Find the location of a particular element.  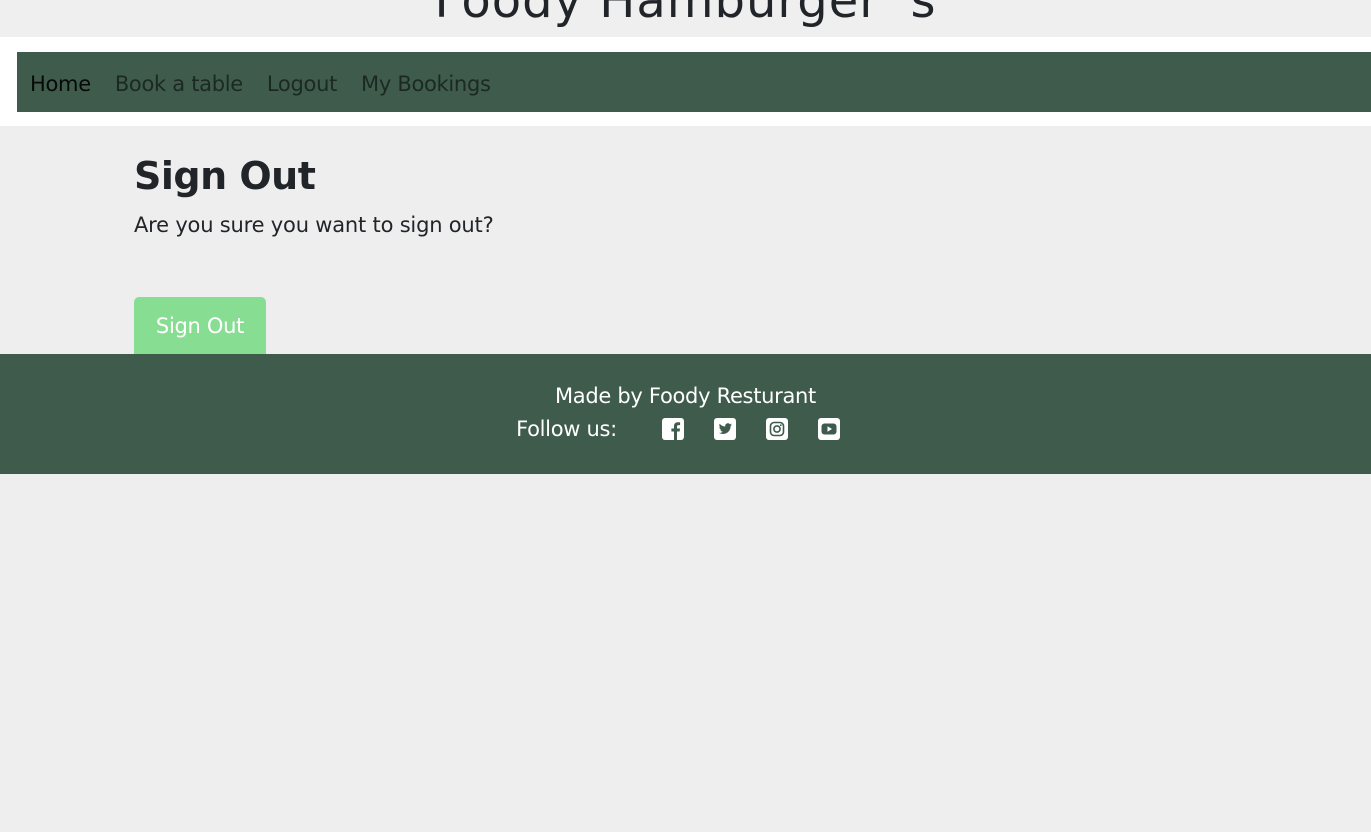

site-header: Foody Hamburger 's is located at coordinates (685, 18).